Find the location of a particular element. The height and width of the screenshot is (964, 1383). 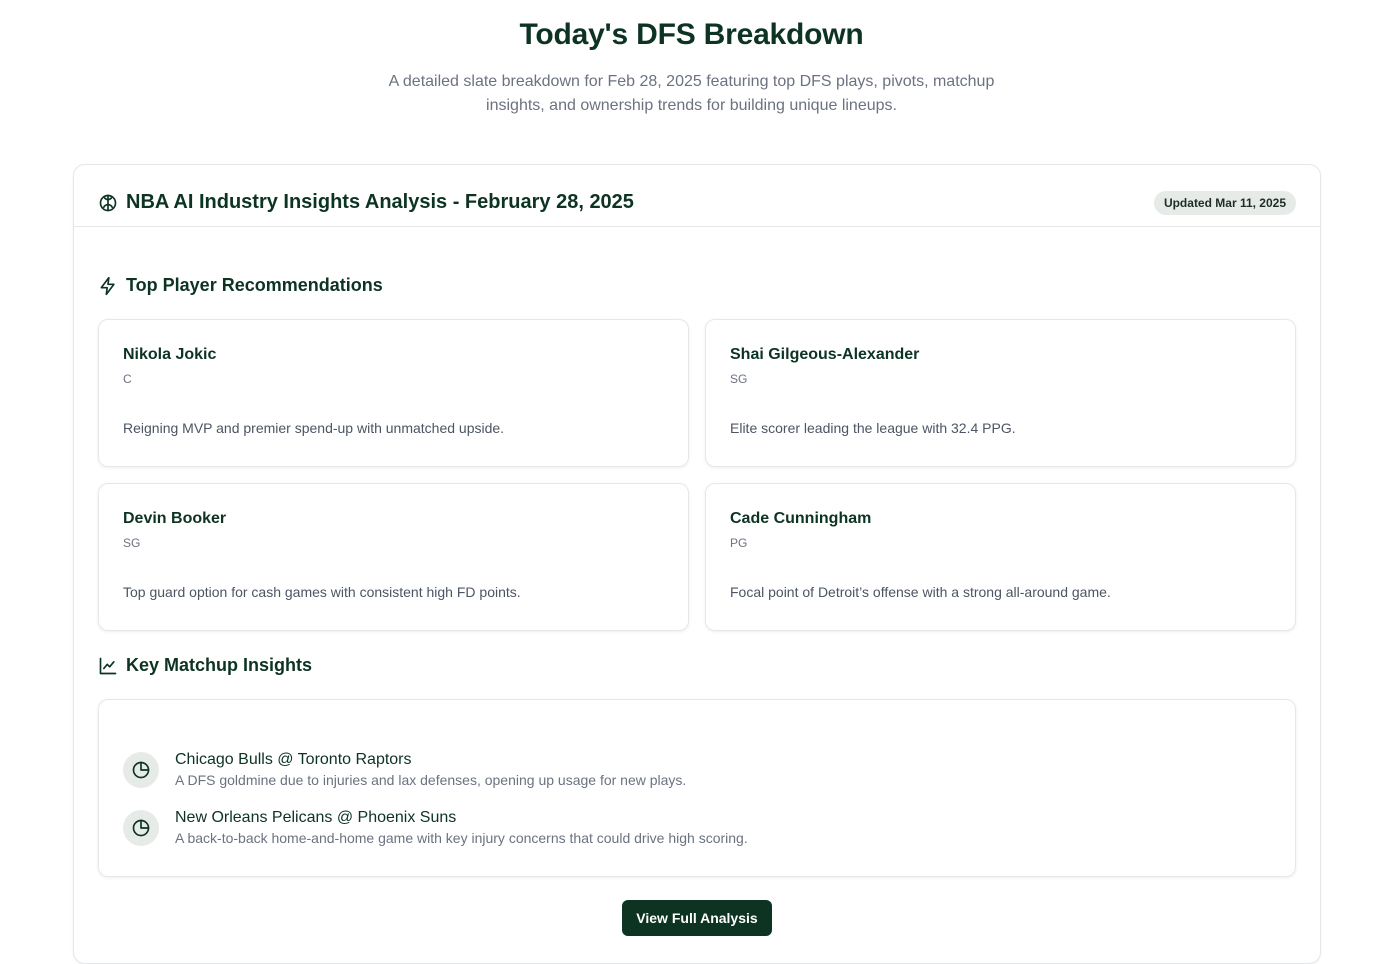

players-section-label: Top Player Recommendations is located at coordinates (254, 285).